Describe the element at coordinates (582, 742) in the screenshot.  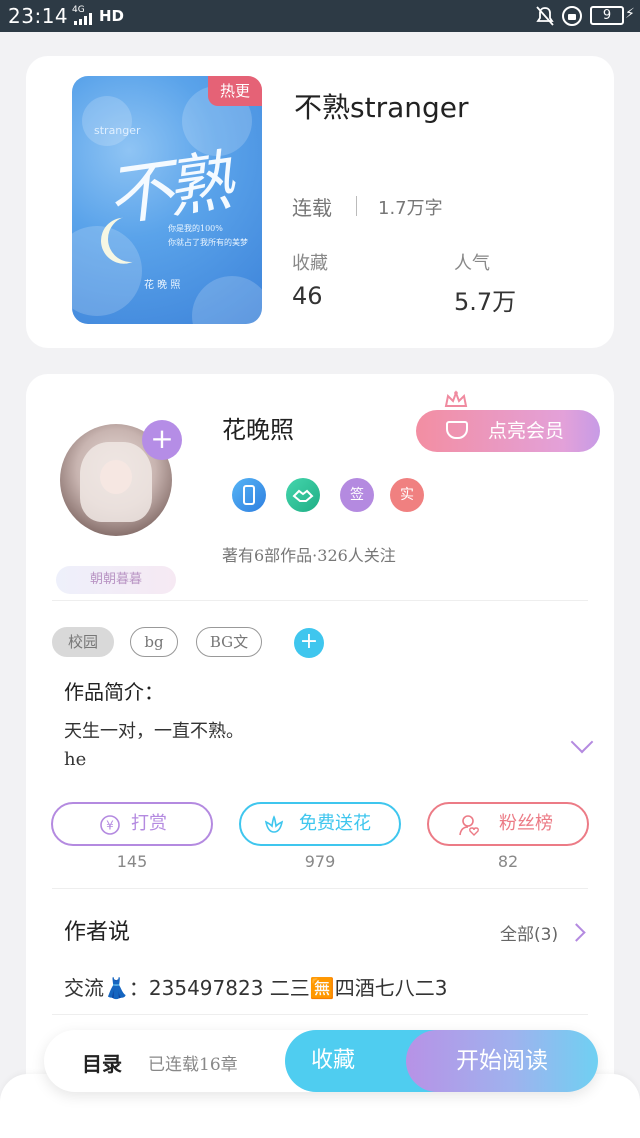
I see `chevron-down-icon` at that location.